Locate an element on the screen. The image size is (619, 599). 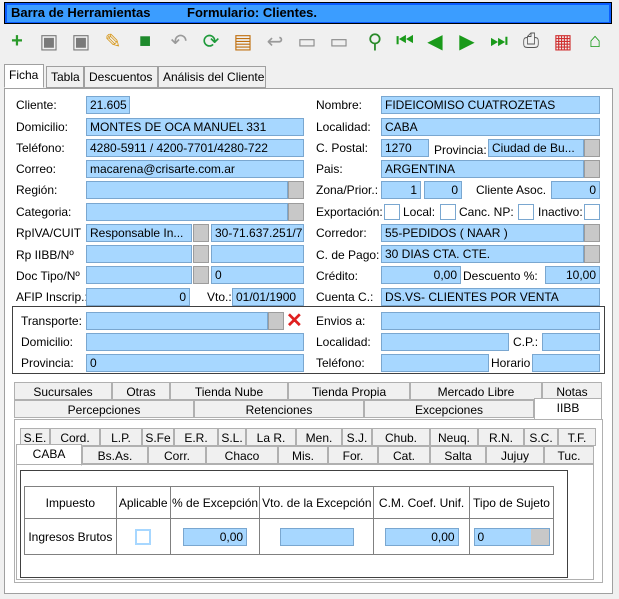
cpostal-field: 1270 is located at coordinates (405, 148).